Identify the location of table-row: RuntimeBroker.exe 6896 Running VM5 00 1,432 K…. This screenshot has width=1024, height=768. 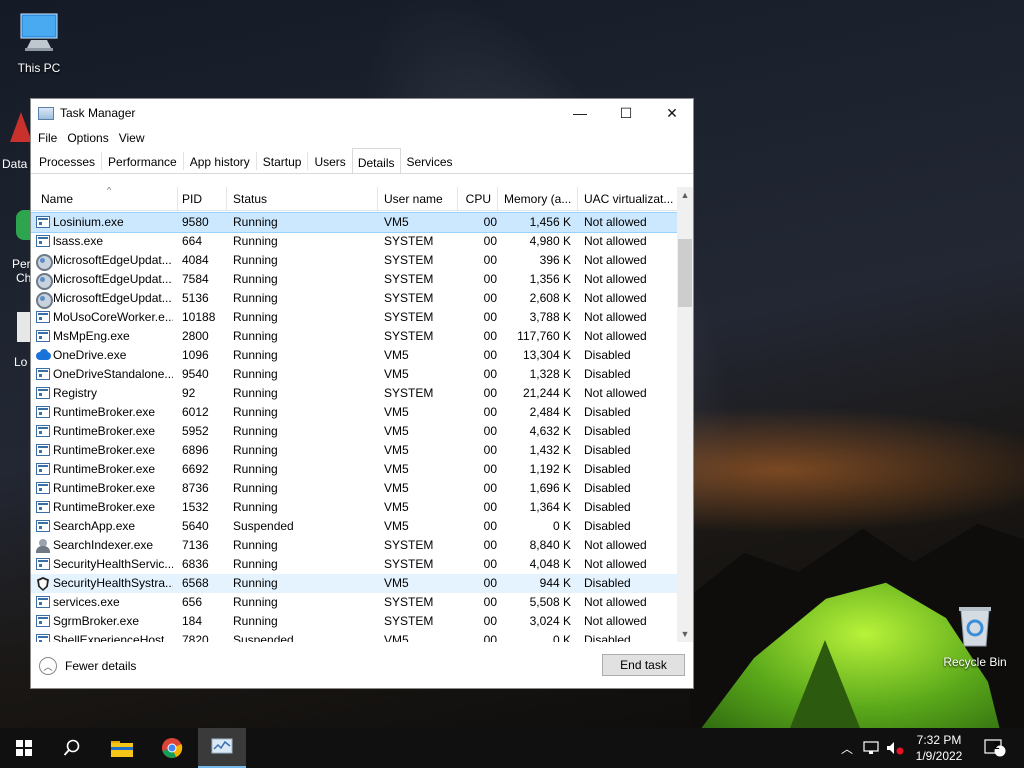
(354, 450).